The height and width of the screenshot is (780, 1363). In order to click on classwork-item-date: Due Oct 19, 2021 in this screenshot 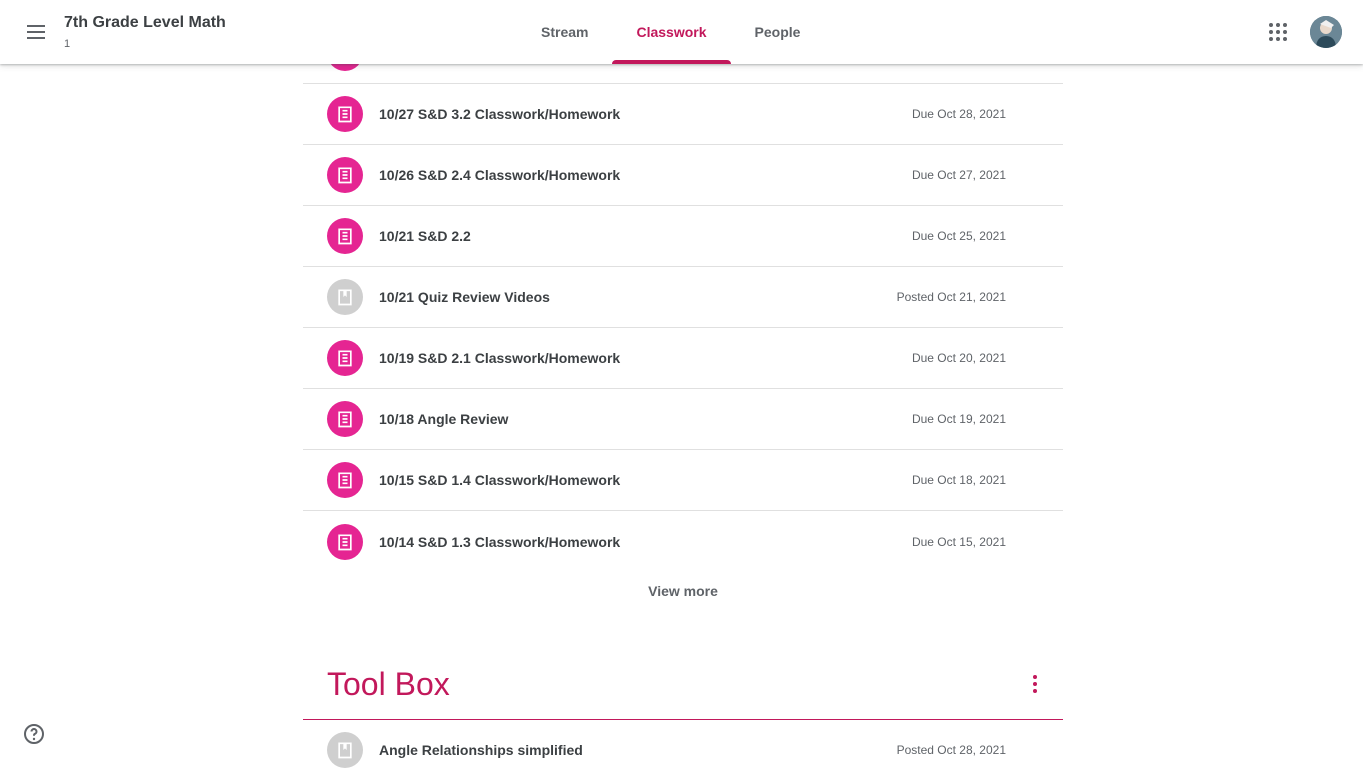, I will do `click(958, 419)`.